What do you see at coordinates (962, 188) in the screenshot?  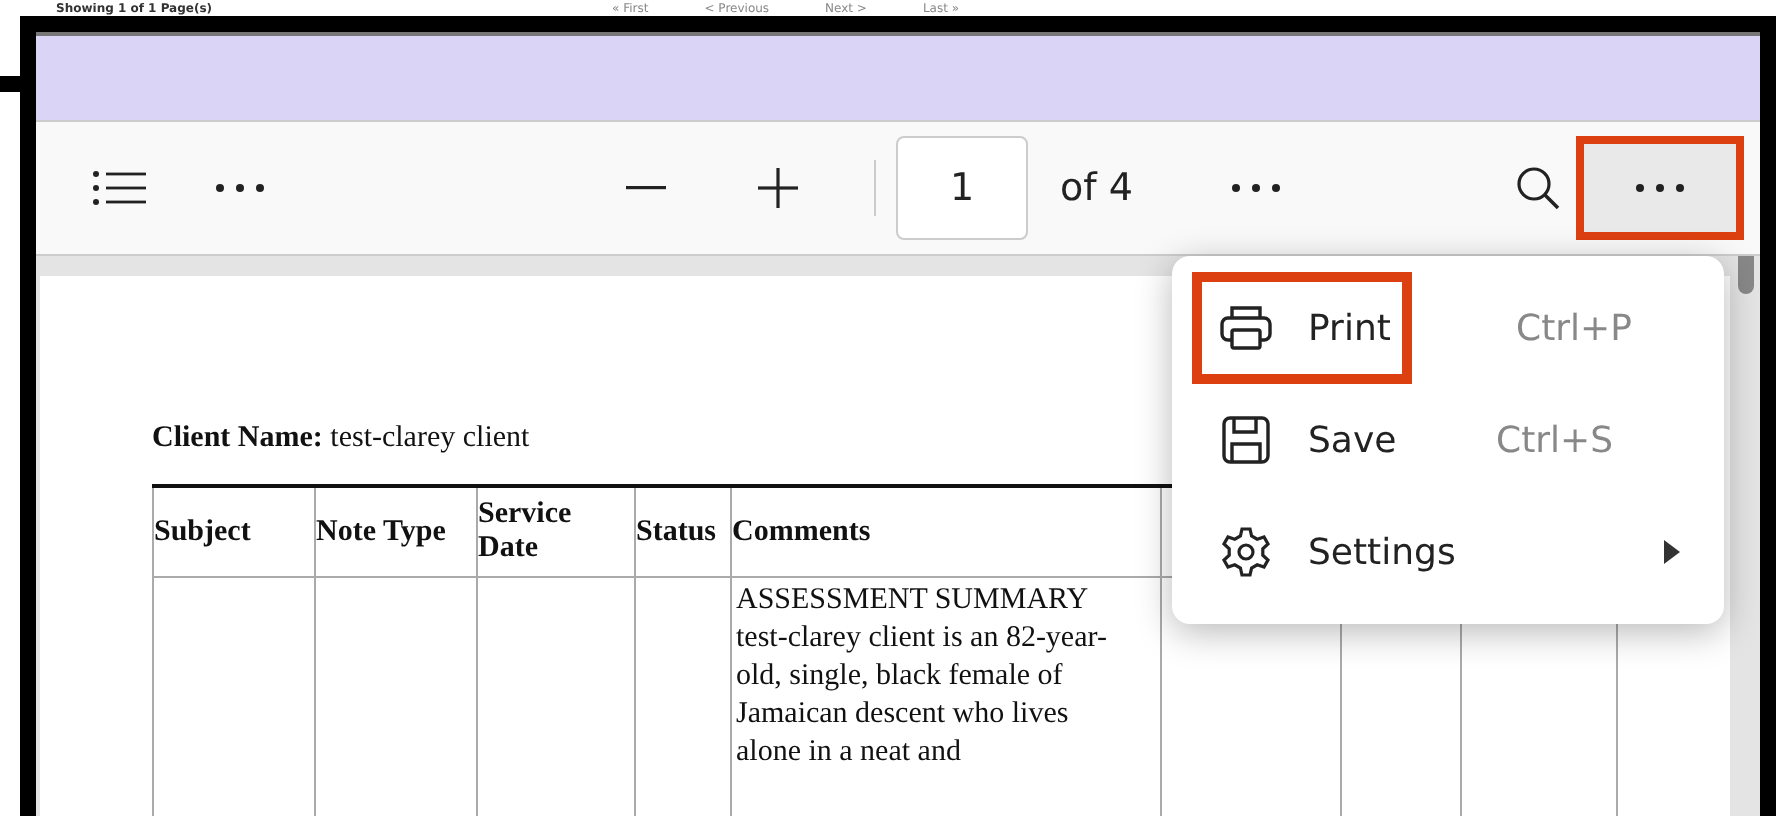 I see `page-number-field: 1` at bounding box center [962, 188].